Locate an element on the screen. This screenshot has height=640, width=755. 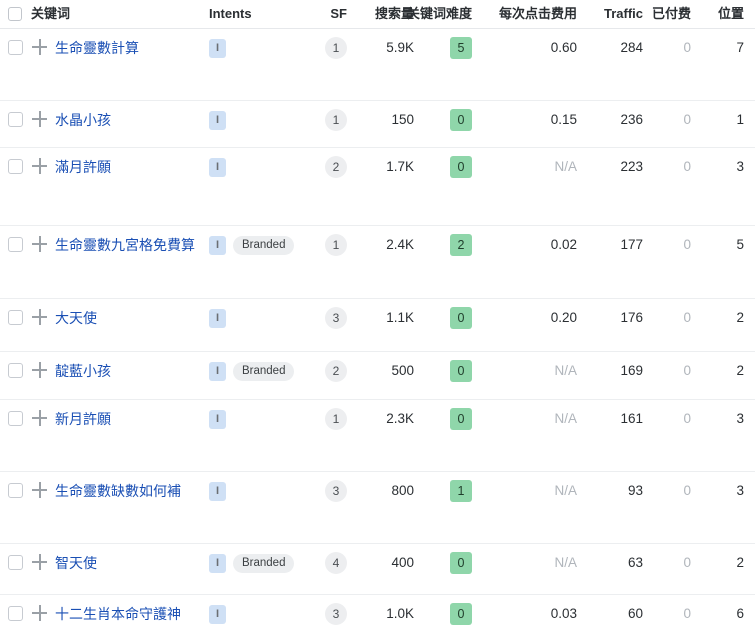
table-row: 生命靈數缺數如何補 I 3 800 1 N/A 93 0 3 is located at coordinates (377, 508).